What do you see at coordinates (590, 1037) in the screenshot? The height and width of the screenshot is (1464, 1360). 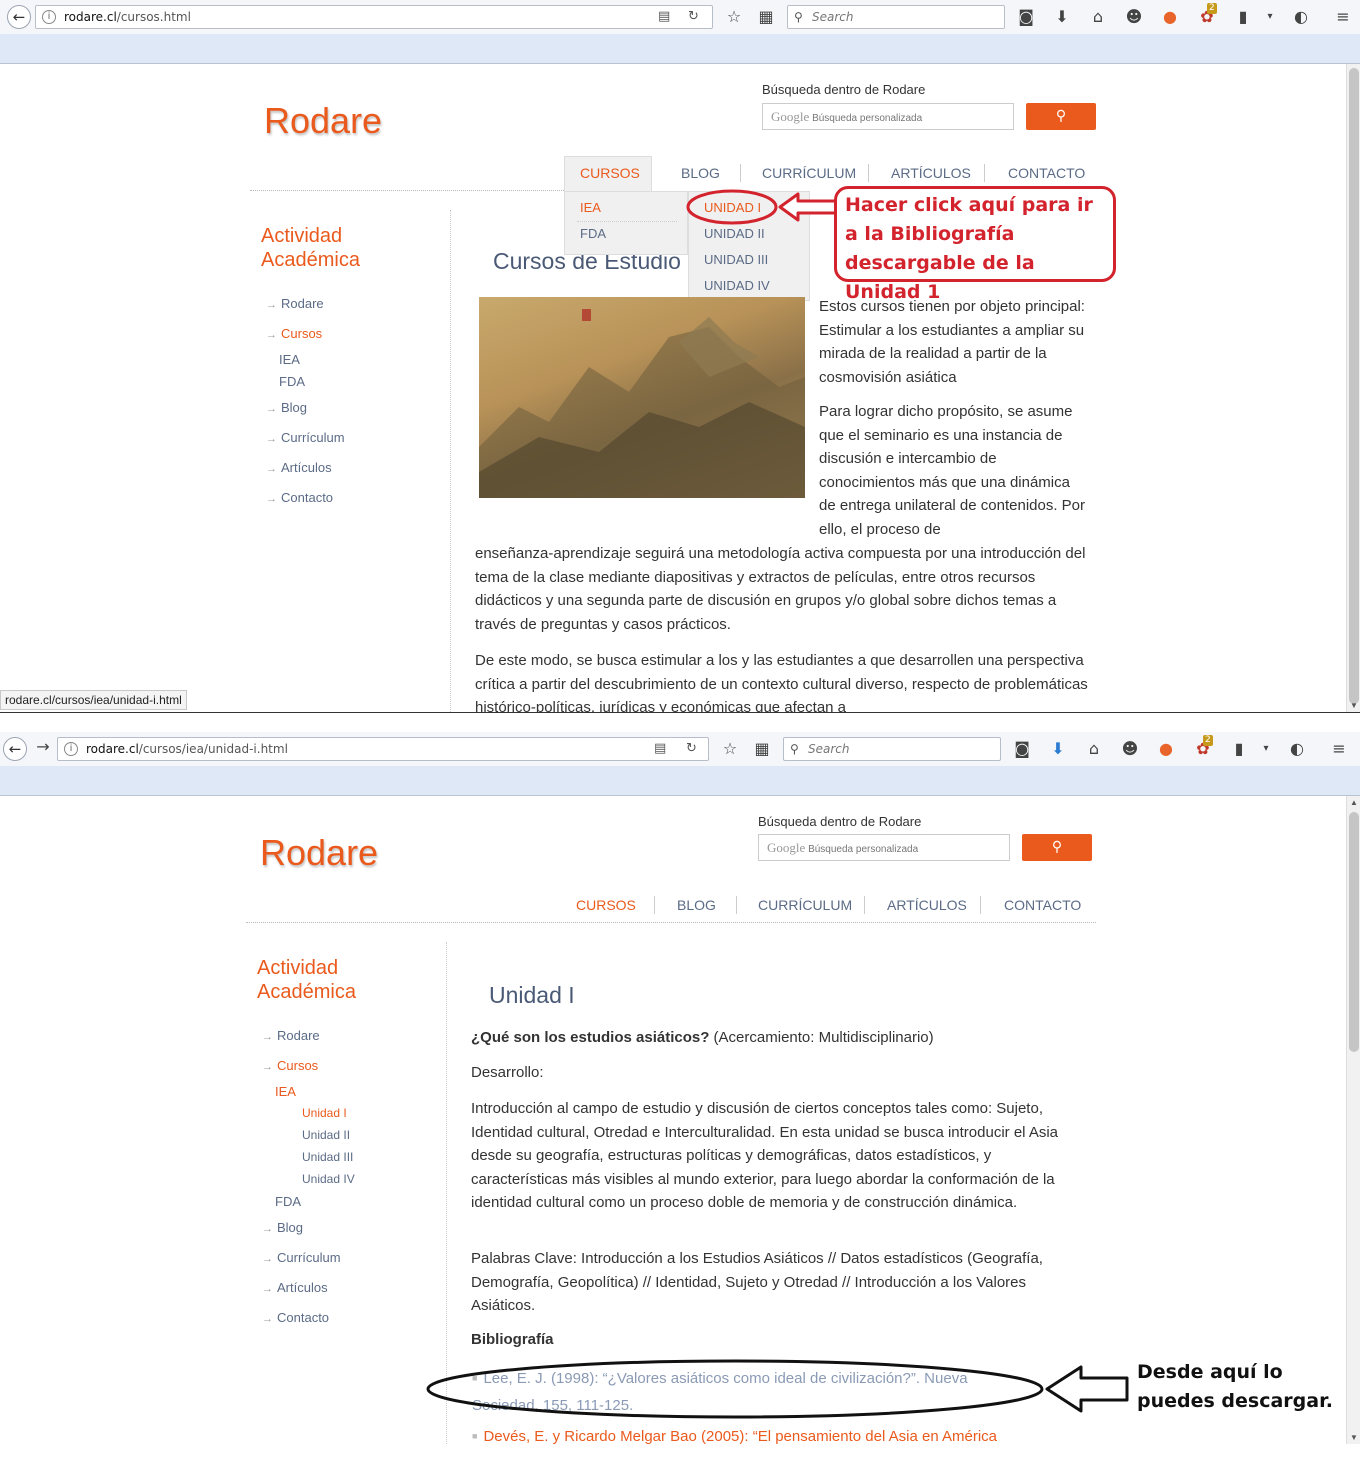 I see `question-bold: ¿Qué son los estudios asiáticos?` at bounding box center [590, 1037].